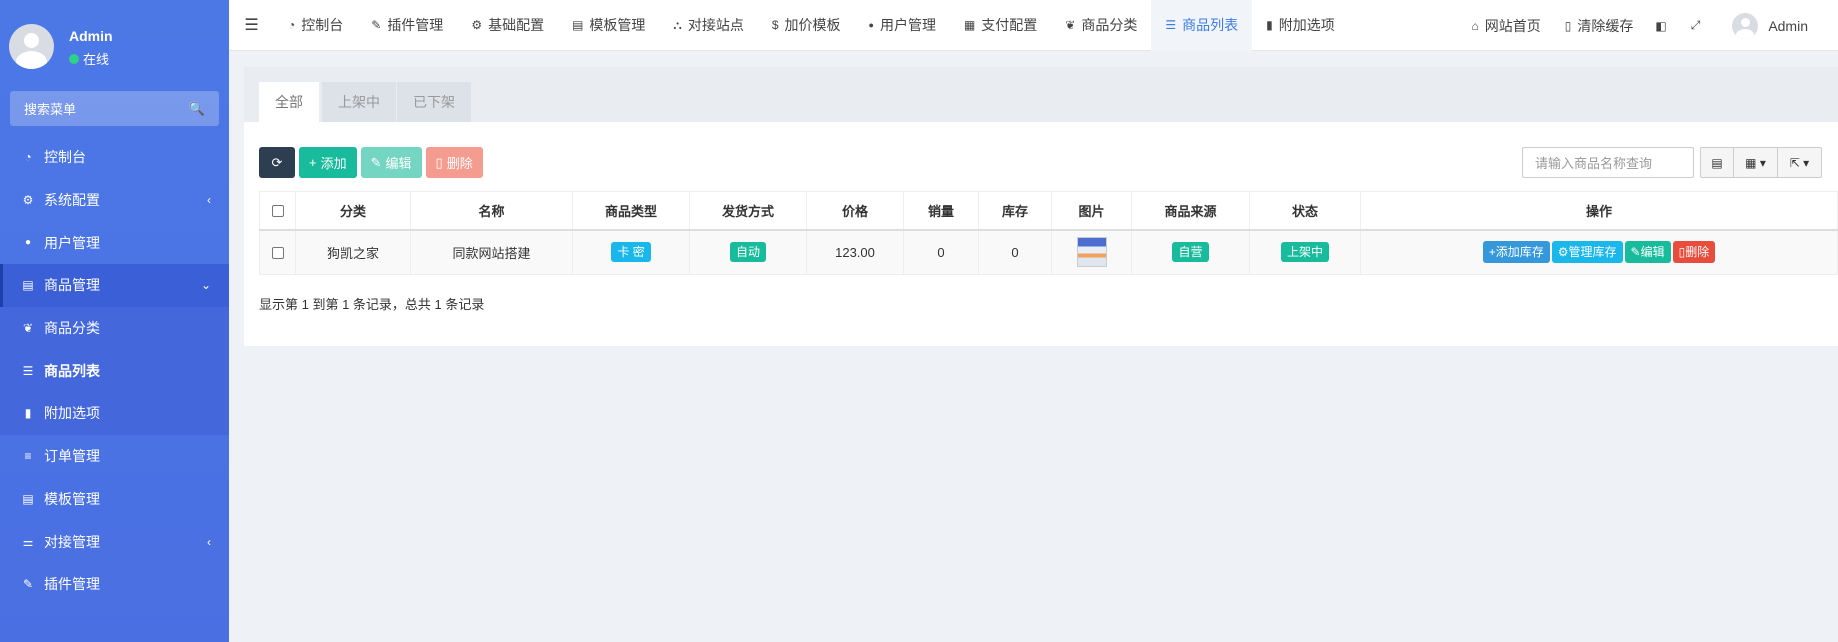 The image size is (1838, 642). I want to click on select-all-checkbox, so click(277, 211).